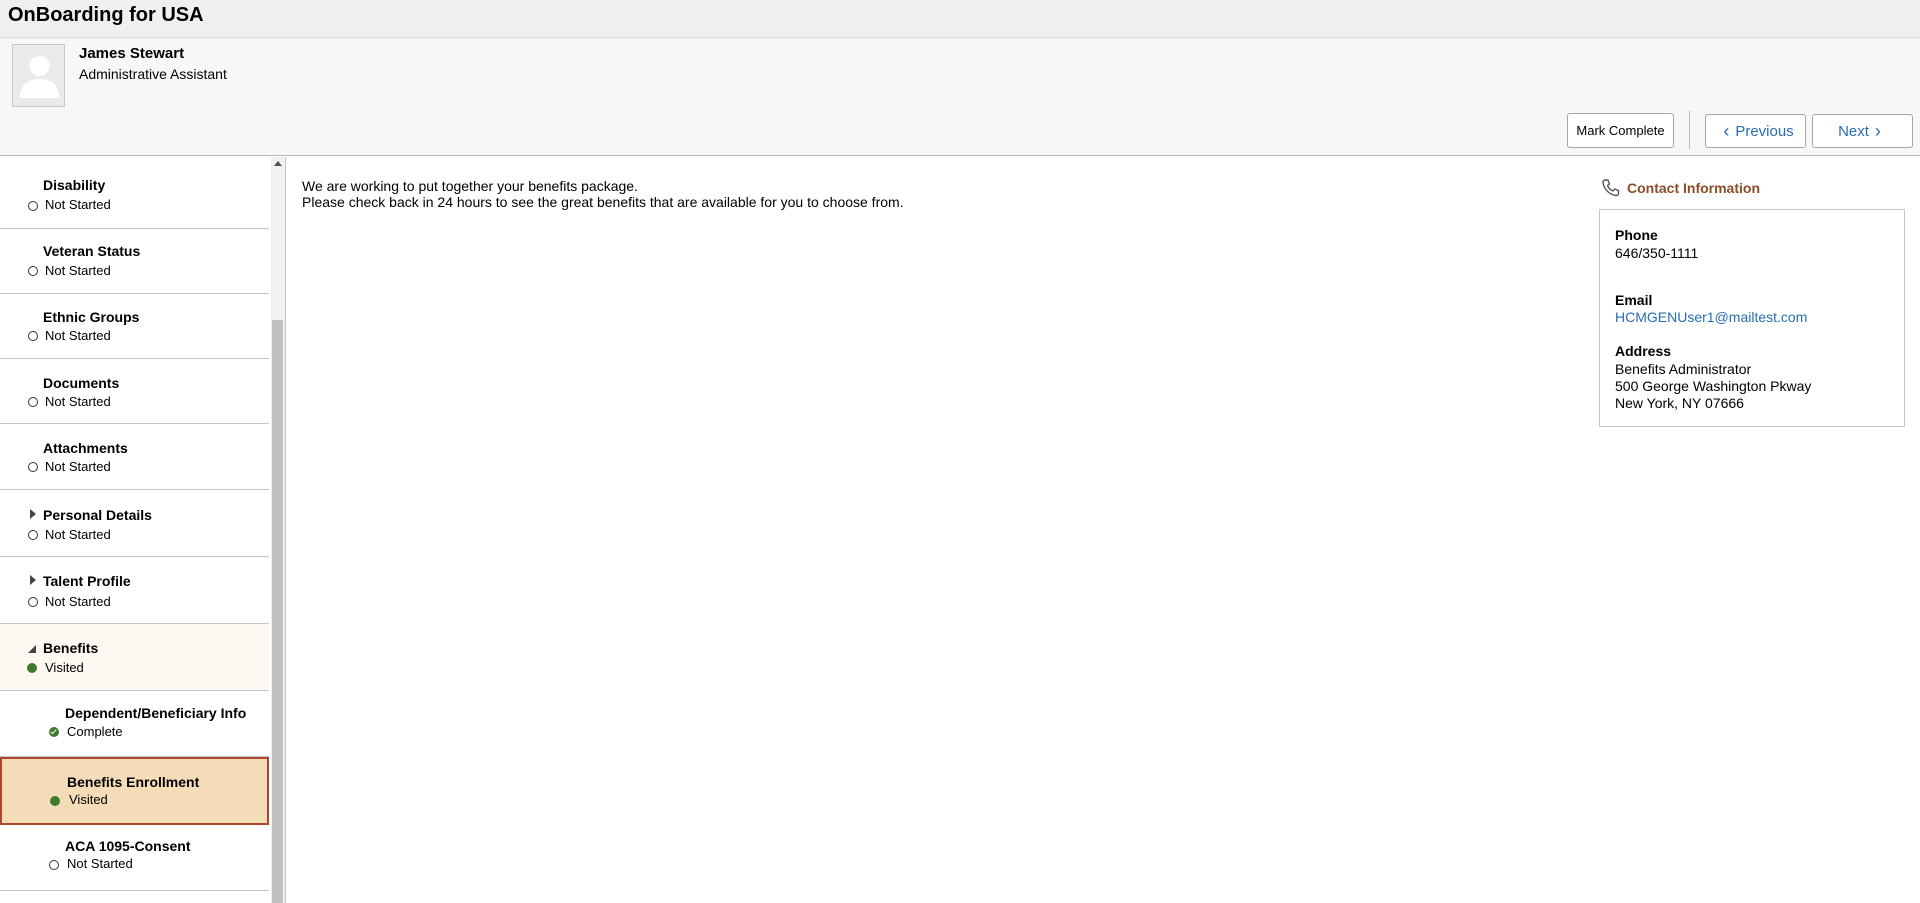 Image resolution: width=1920 pixels, height=903 pixels. I want to click on next-button: Next ›, so click(1862, 131).